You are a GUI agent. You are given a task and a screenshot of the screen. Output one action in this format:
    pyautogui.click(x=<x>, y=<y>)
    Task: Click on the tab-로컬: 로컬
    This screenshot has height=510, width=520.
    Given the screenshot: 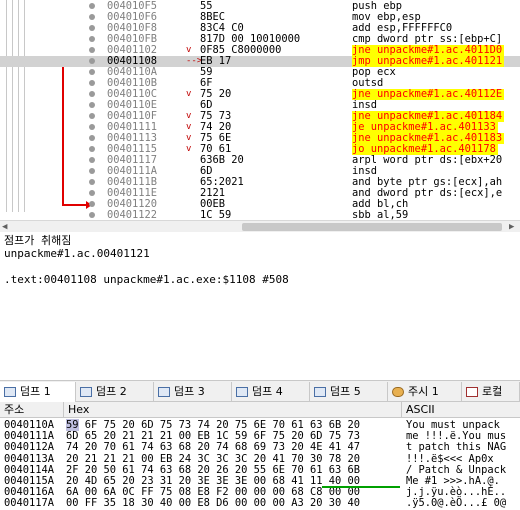 What is the action you would take?
    pyautogui.click(x=491, y=392)
    